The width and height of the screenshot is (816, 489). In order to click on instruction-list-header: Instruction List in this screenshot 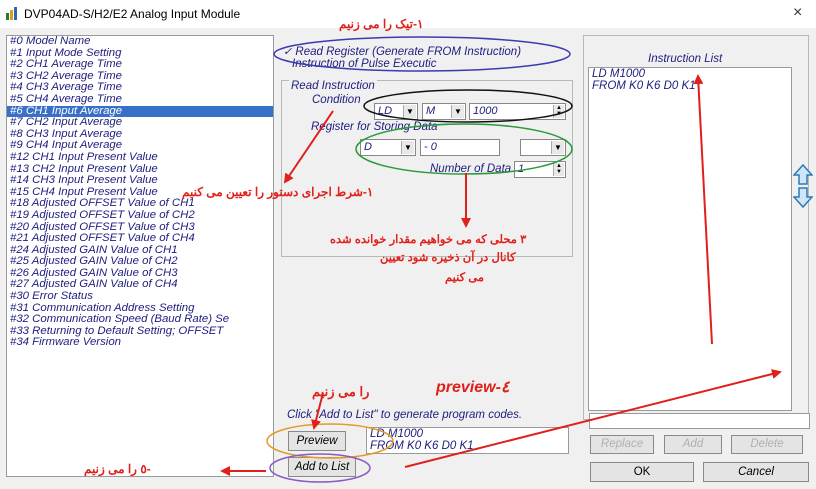, I will do `click(685, 59)`.